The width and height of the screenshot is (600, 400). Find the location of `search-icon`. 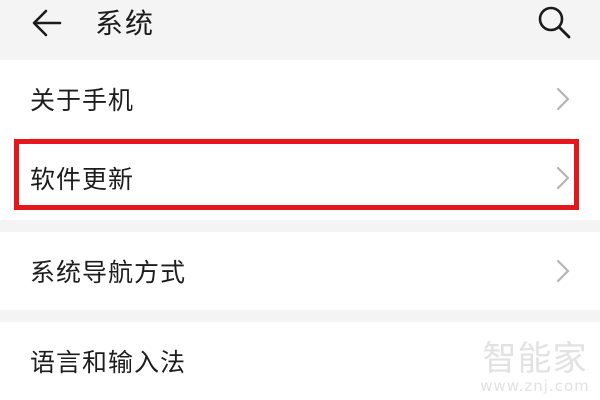

search-icon is located at coordinates (554, 22).